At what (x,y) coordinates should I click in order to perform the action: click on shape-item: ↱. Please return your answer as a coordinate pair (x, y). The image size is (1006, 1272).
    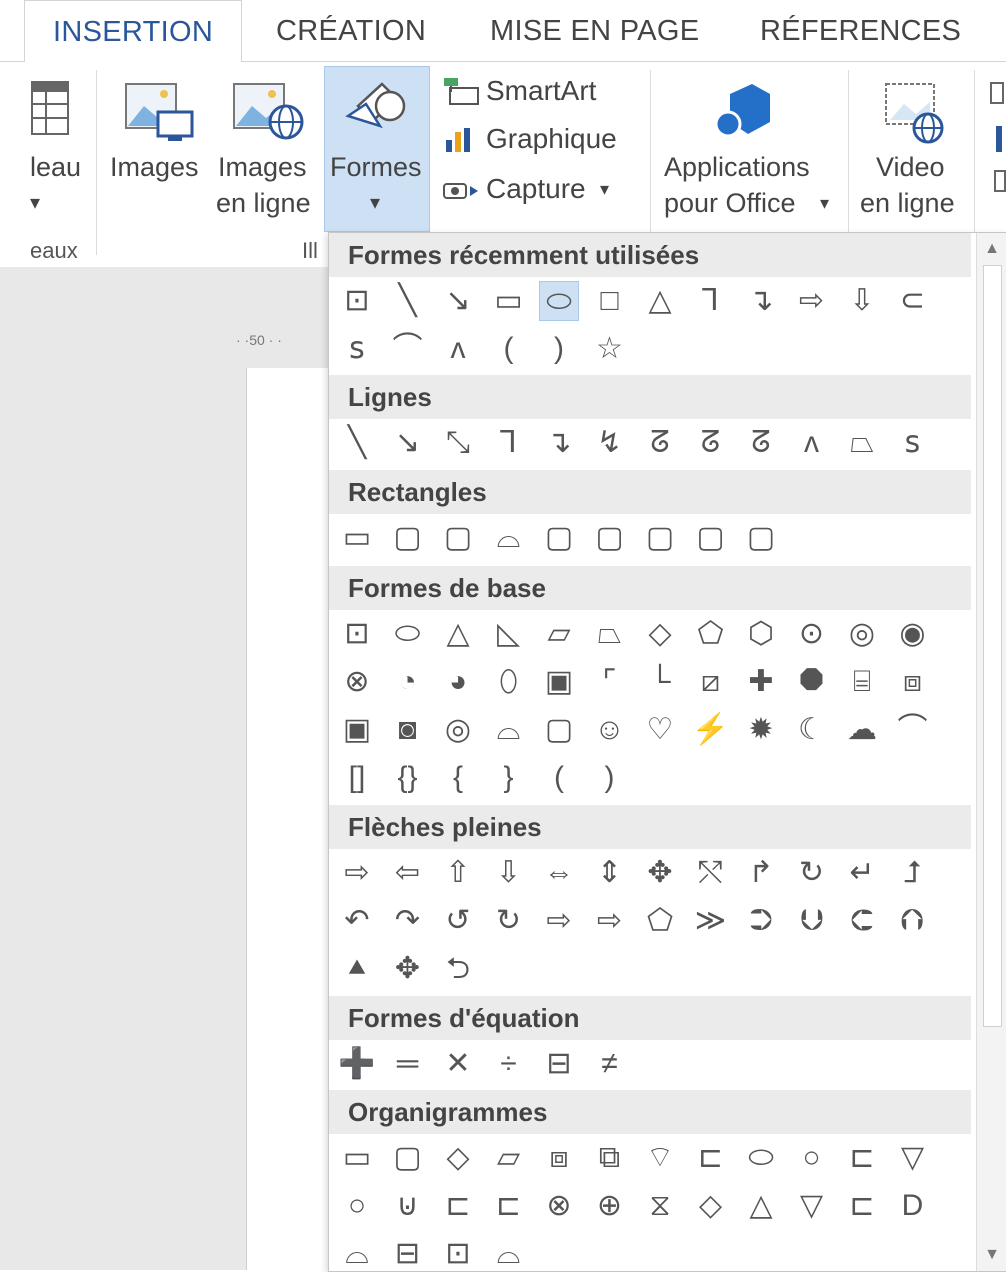
    Looking at the image, I should click on (761, 873).